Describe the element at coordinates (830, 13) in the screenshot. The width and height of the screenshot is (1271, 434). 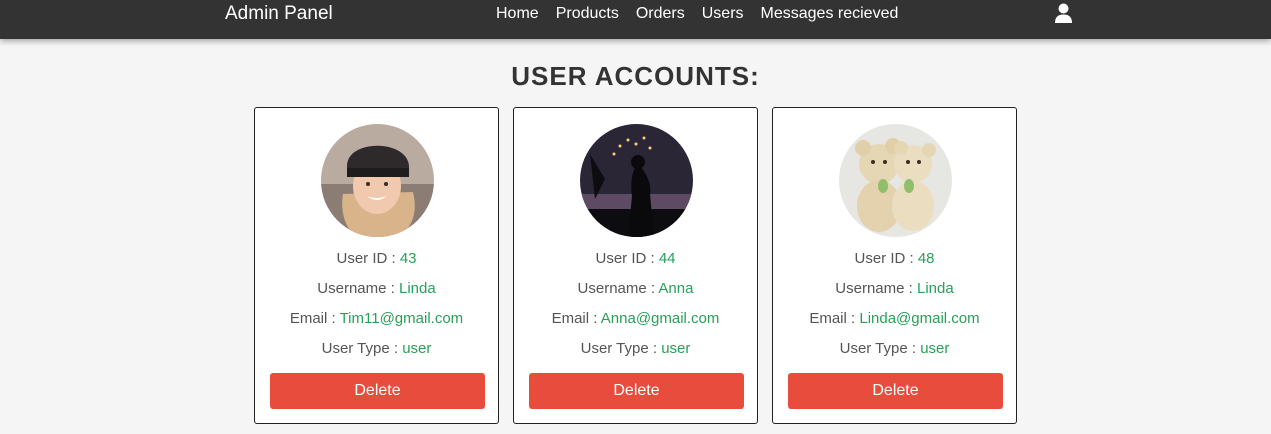
I see `nav-messages-link: Messages recieved` at that location.